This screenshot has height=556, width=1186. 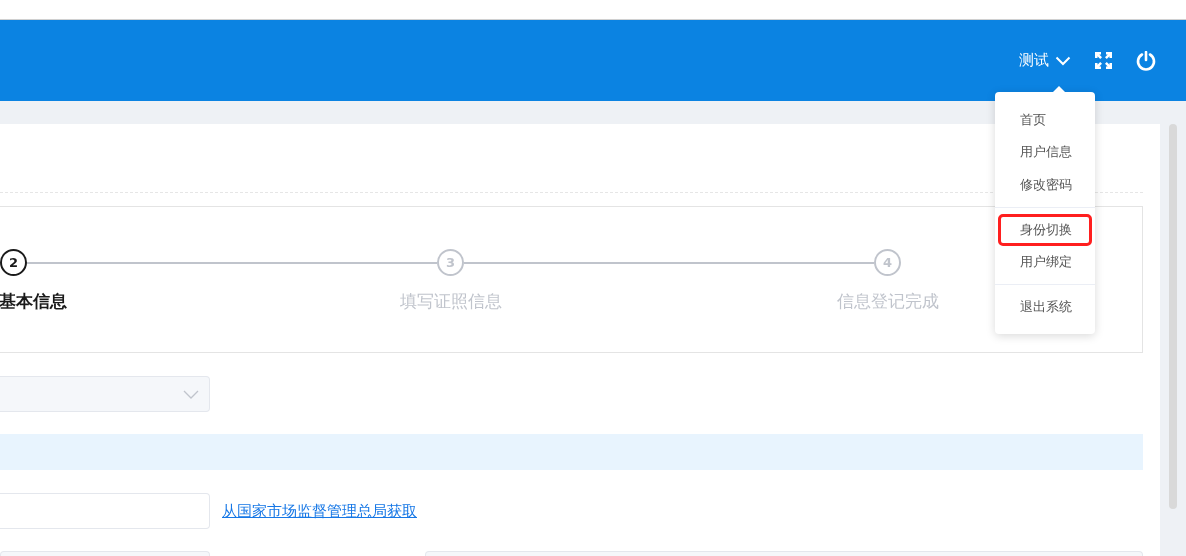 What do you see at coordinates (1045, 152) in the screenshot?
I see `menu-item: 用户信息` at bounding box center [1045, 152].